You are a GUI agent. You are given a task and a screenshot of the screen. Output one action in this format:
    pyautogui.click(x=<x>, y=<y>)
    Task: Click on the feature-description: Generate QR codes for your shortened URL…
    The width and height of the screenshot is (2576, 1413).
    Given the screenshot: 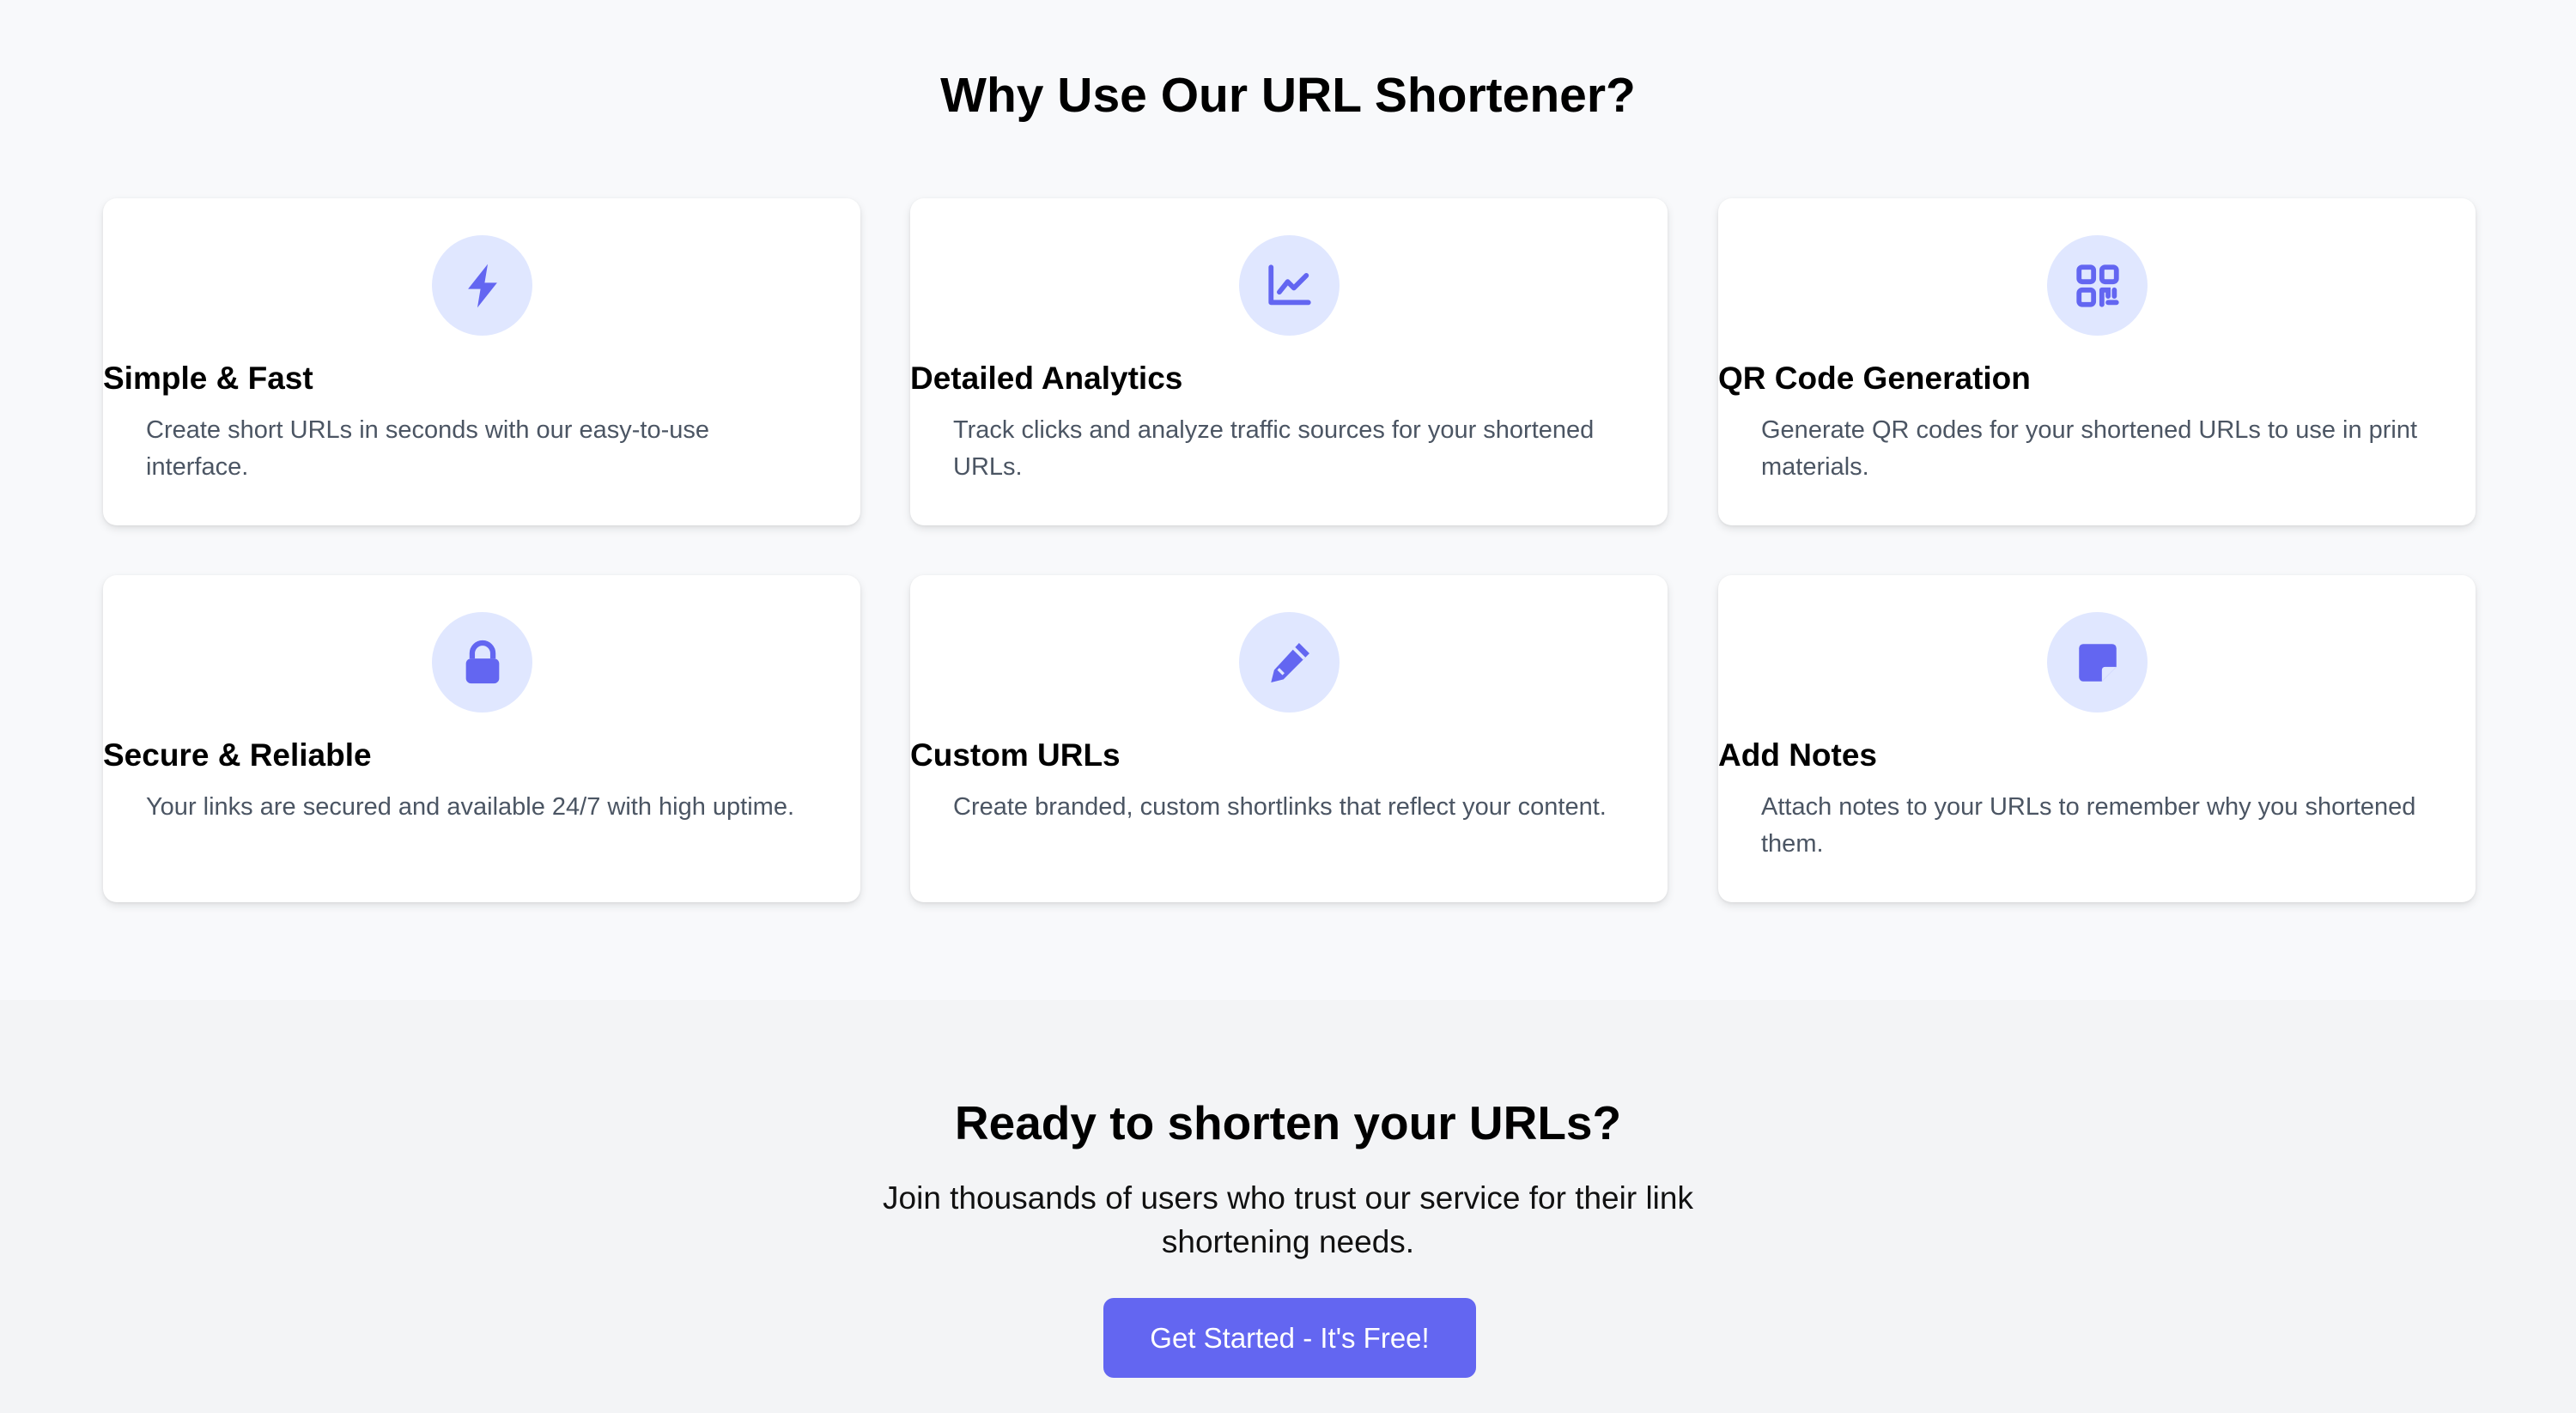 What is the action you would take?
    pyautogui.click(x=2090, y=448)
    